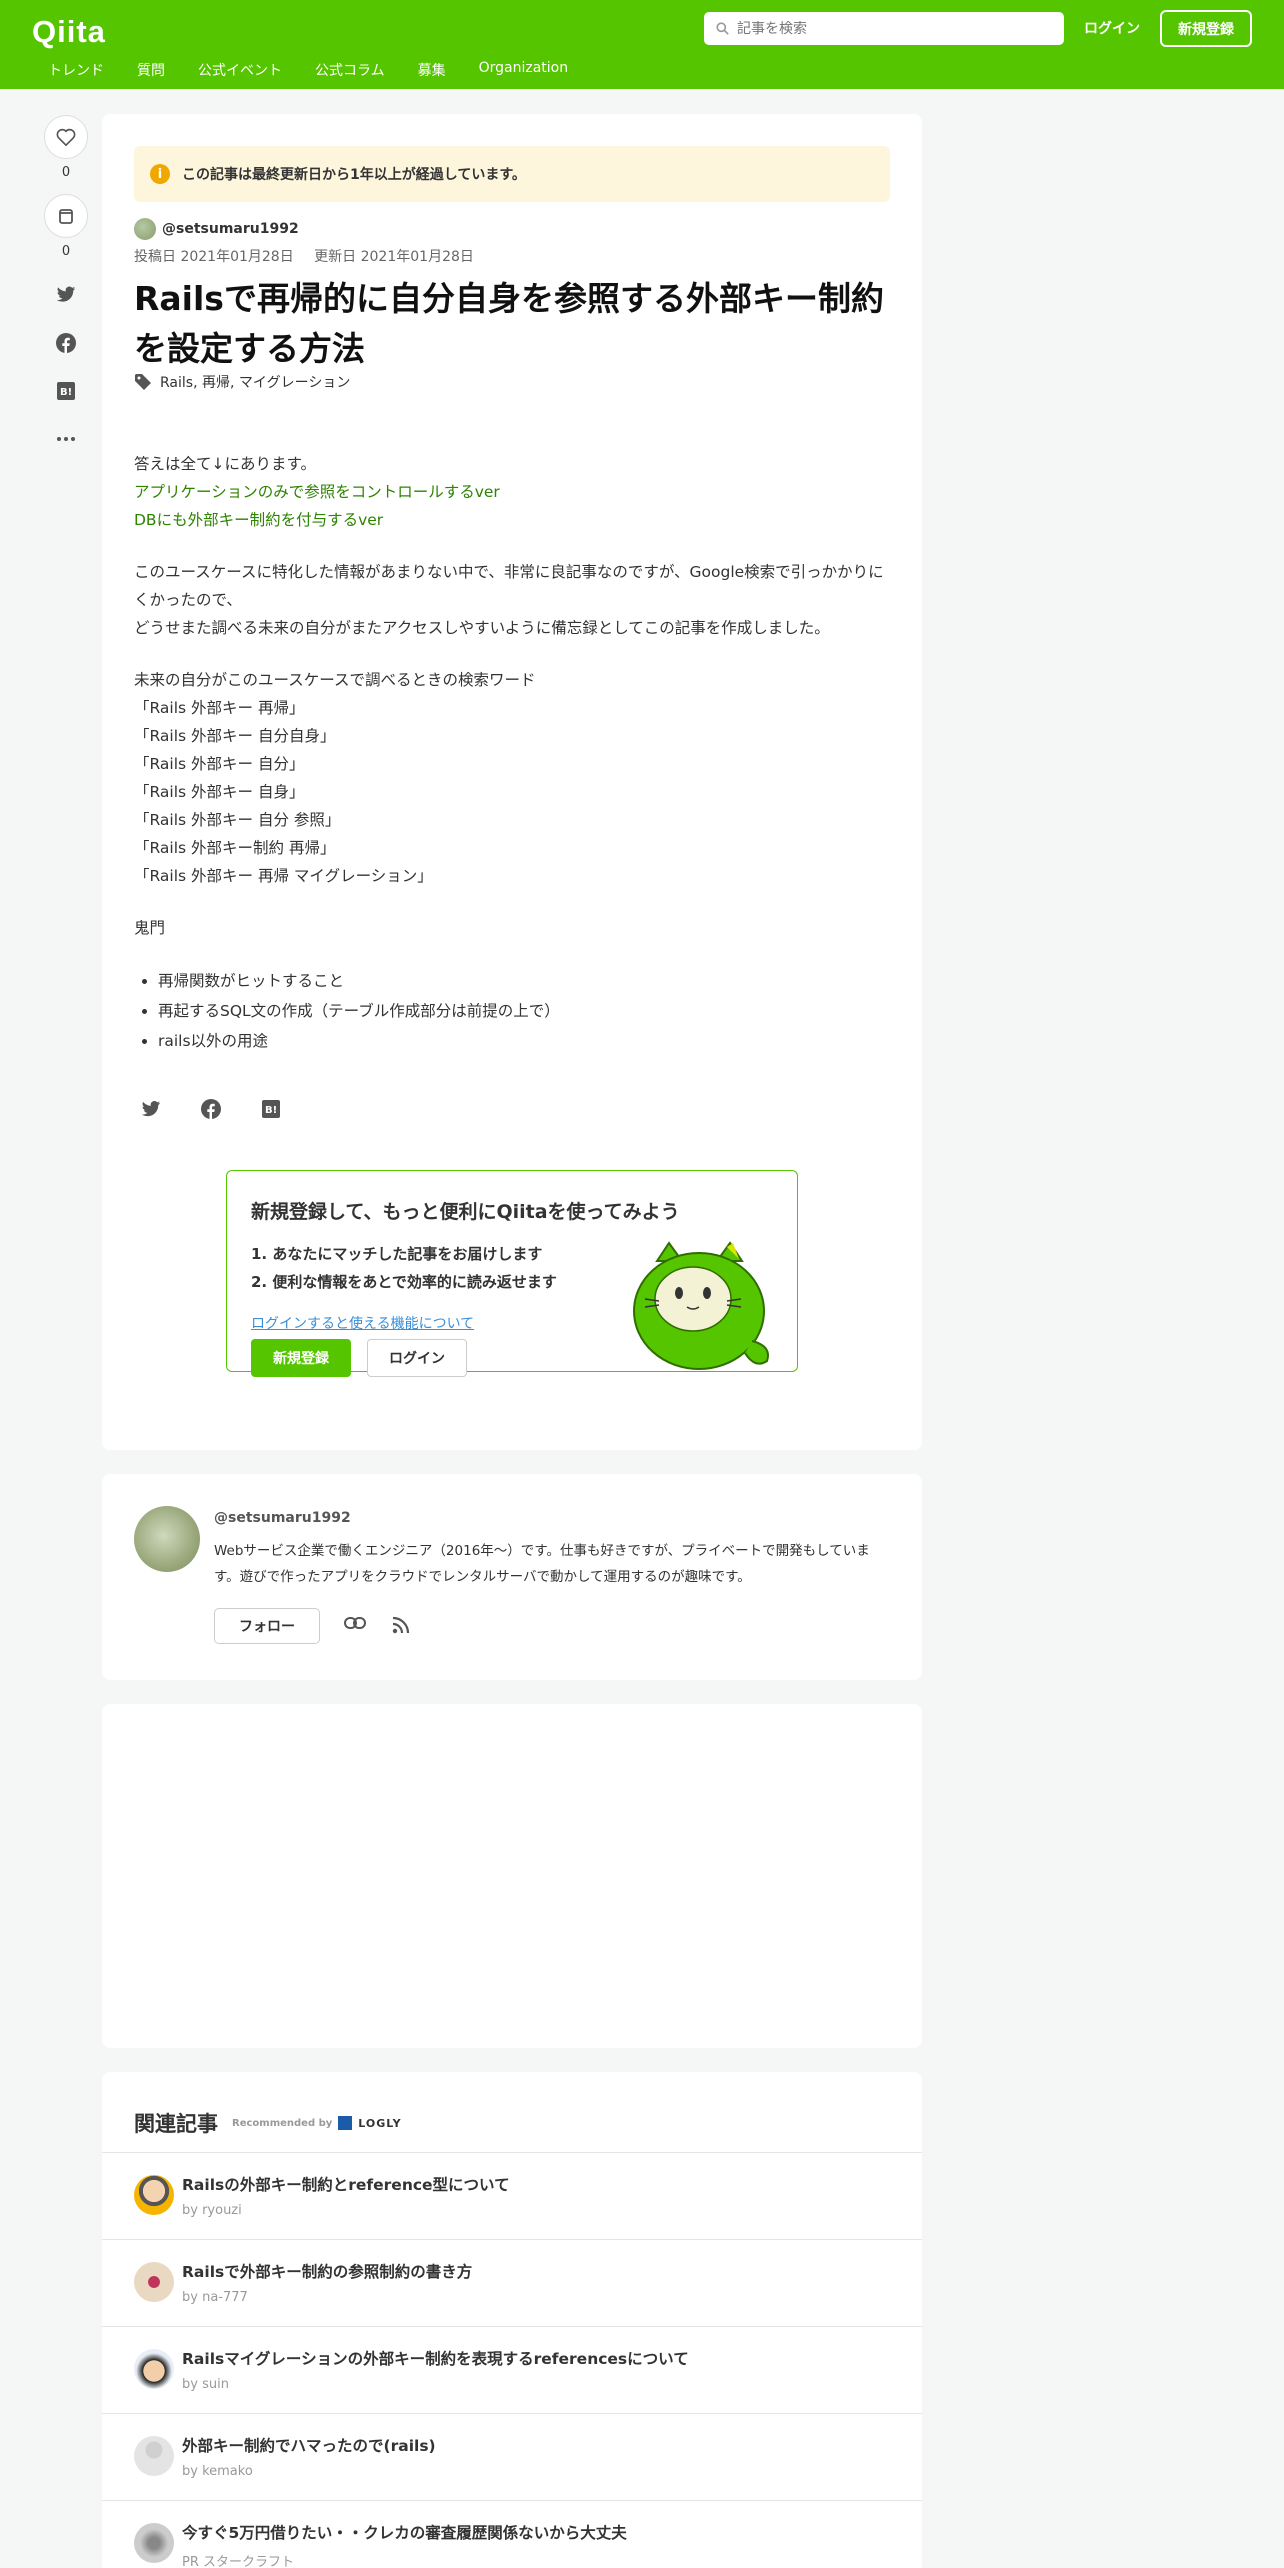 Image resolution: width=1284 pixels, height=2568 pixels. What do you see at coordinates (345, 2123) in the screenshot?
I see `logly-mark-icon` at bounding box center [345, 2123].